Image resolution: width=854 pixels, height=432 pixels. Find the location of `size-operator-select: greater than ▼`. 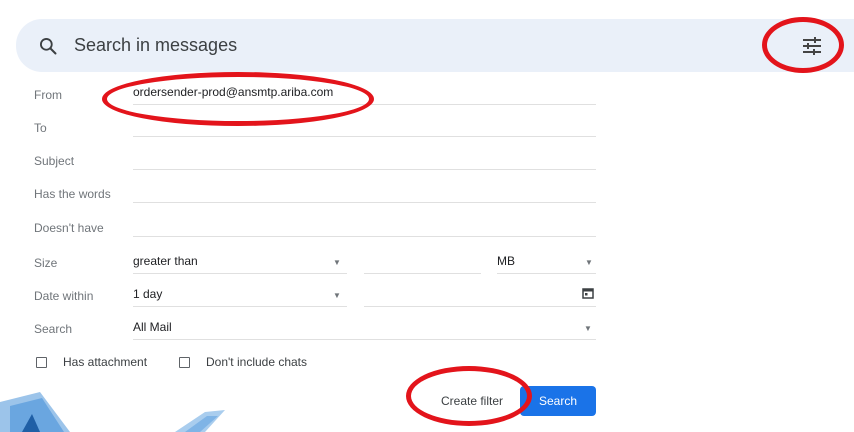

size-operator-select: greater than ▼ is located at coordinates (240, 262).